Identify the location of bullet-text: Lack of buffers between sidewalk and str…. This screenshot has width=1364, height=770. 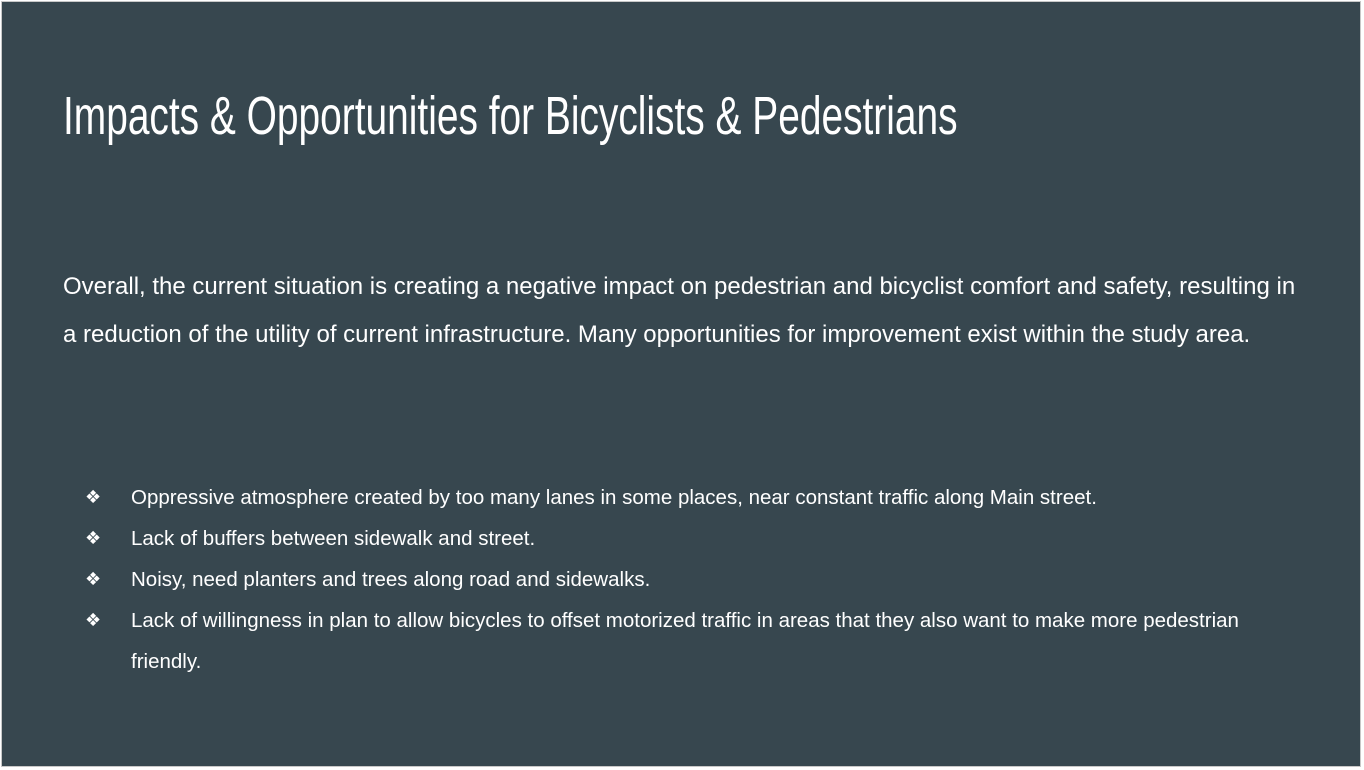
(333, 538).